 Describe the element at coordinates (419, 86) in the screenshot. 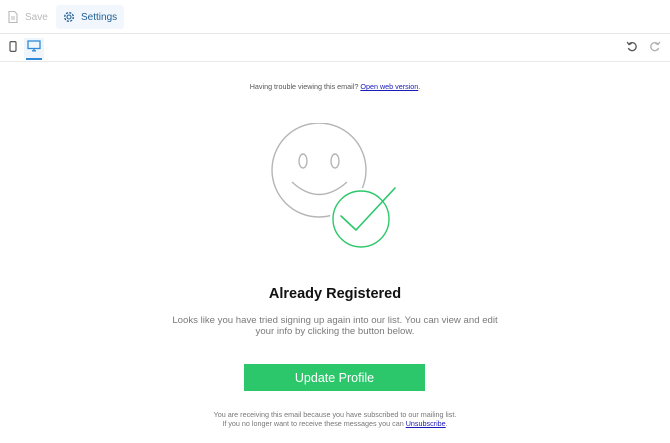

I see `trouble-period: .` at that location.